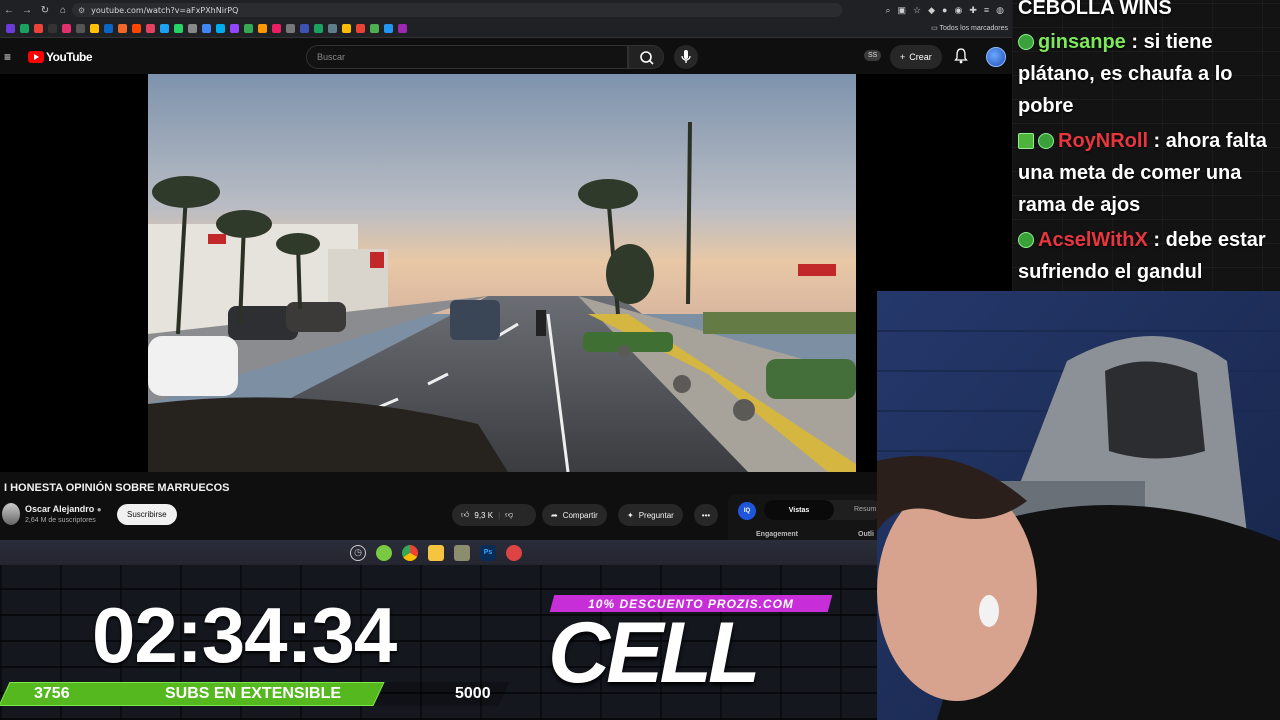 Image resolution: width=1280 pixels, height=720 pixels. Describe the element at coordinates (384, 552) in the screenshot. I see `android-app-icon` at that location.